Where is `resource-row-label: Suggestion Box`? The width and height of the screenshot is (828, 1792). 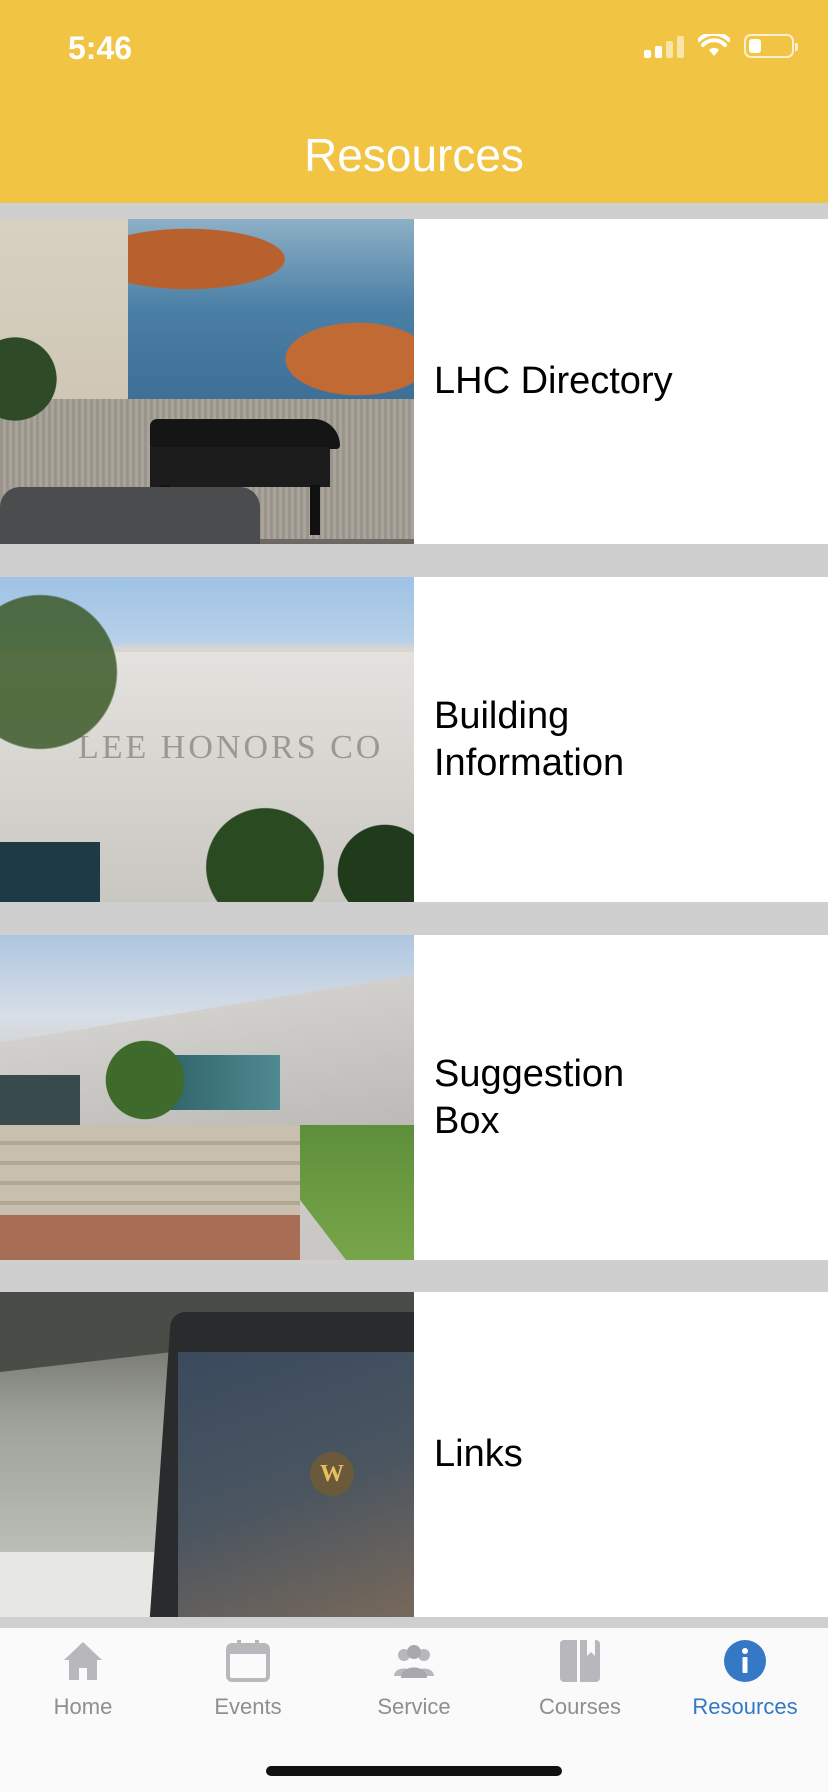 resource-row-label: Suggestion Box is located at coordinates (529, 1097).